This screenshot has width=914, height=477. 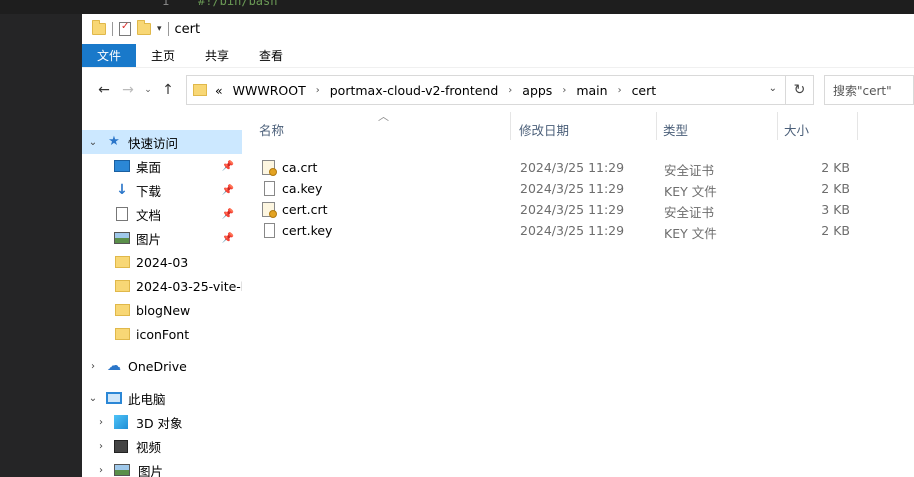 What do you see at coordinates (162, 467) in the screenshot?
I see `sidebar-item-pictures-pc: › 图片` at bounding box center [162, 467].